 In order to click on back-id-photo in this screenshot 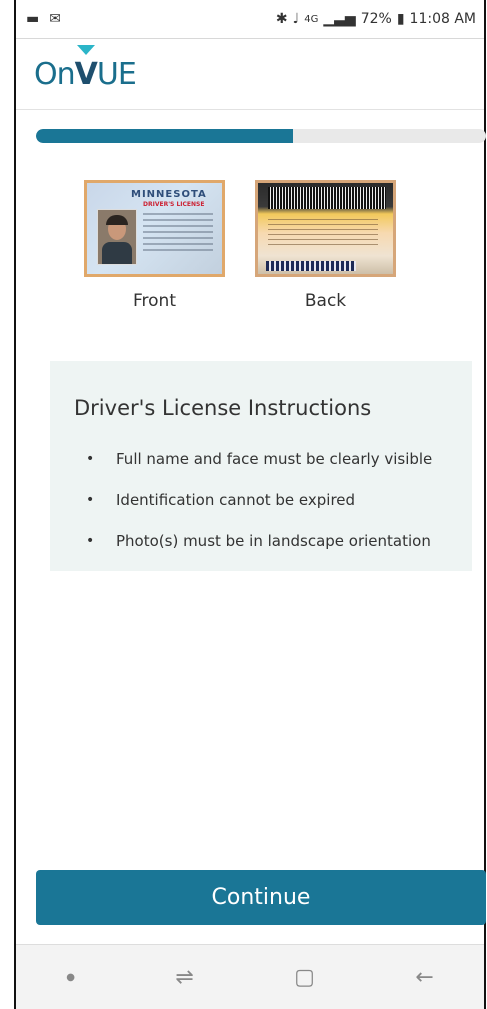, I will do `click(325, 228)`.